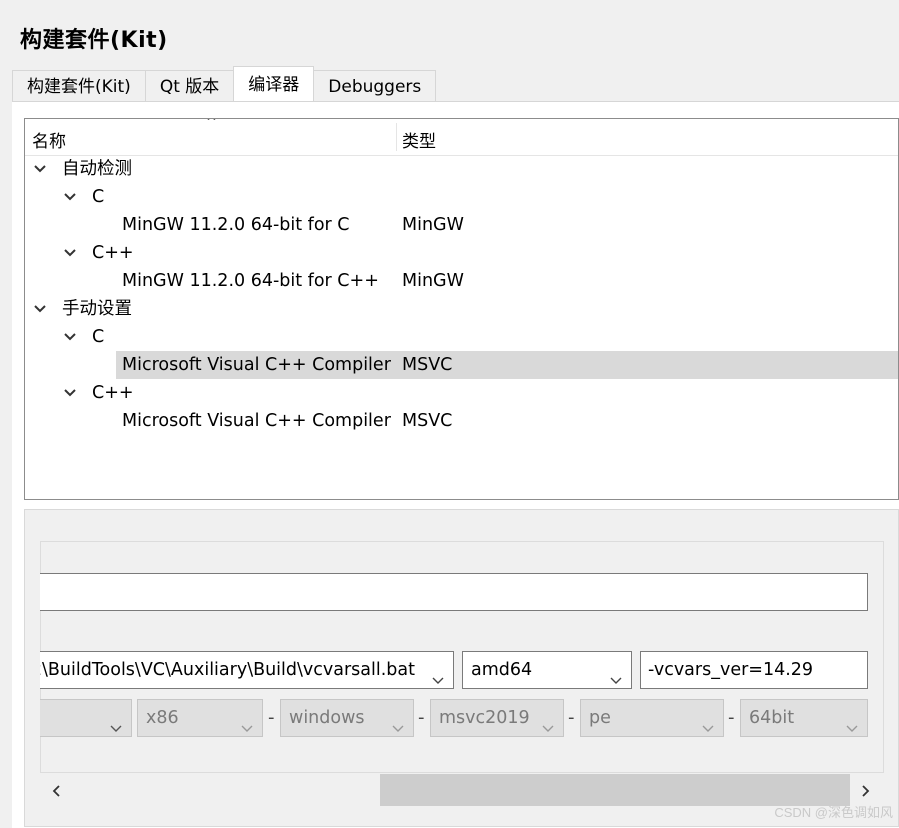 This screenshot has width=899, height=828. What do you see at coordinates (97, 169) in the screenshot?
I see `tree-row-label: 自动检测` at bounding box center [97, 169].